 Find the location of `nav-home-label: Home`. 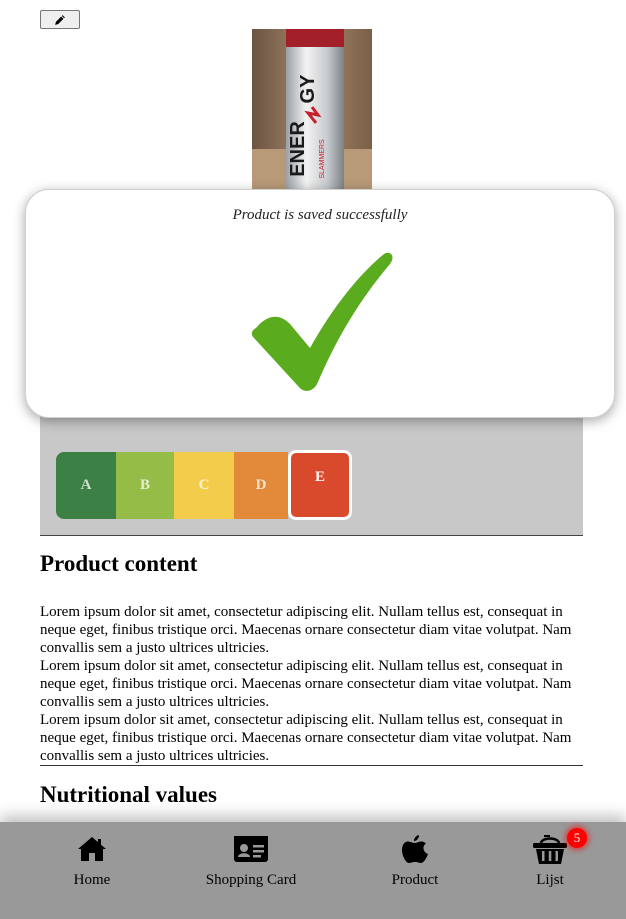

nav-home-label: Home is located at coordinates (92, 880).